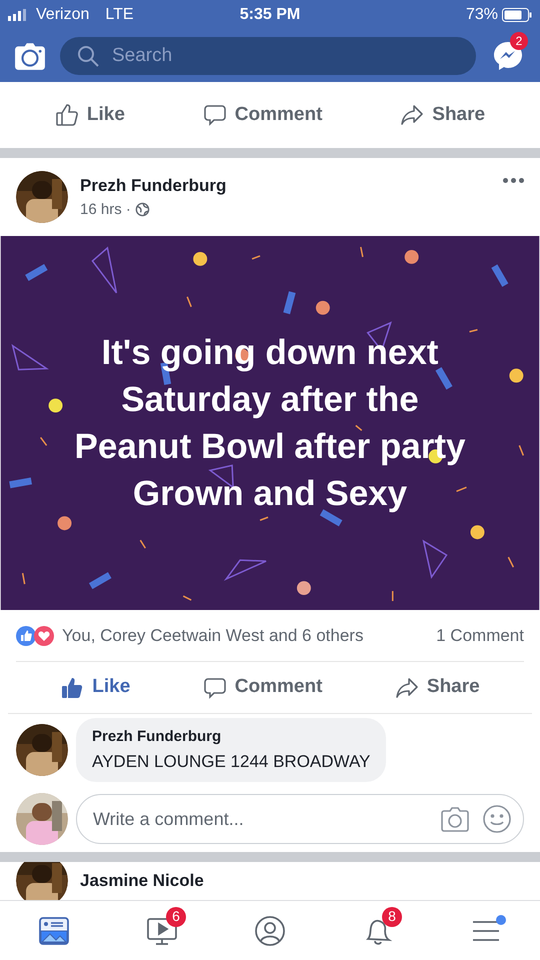  Describe the element at coordinates (176, 916) in the screenshot. I see `notification-badge: 6` at that location.